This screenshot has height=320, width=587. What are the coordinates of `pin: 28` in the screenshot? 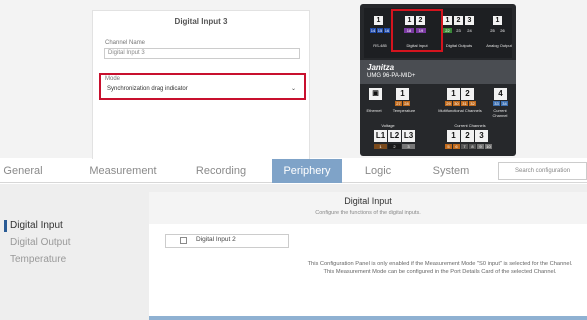 It's located at (406, 103).